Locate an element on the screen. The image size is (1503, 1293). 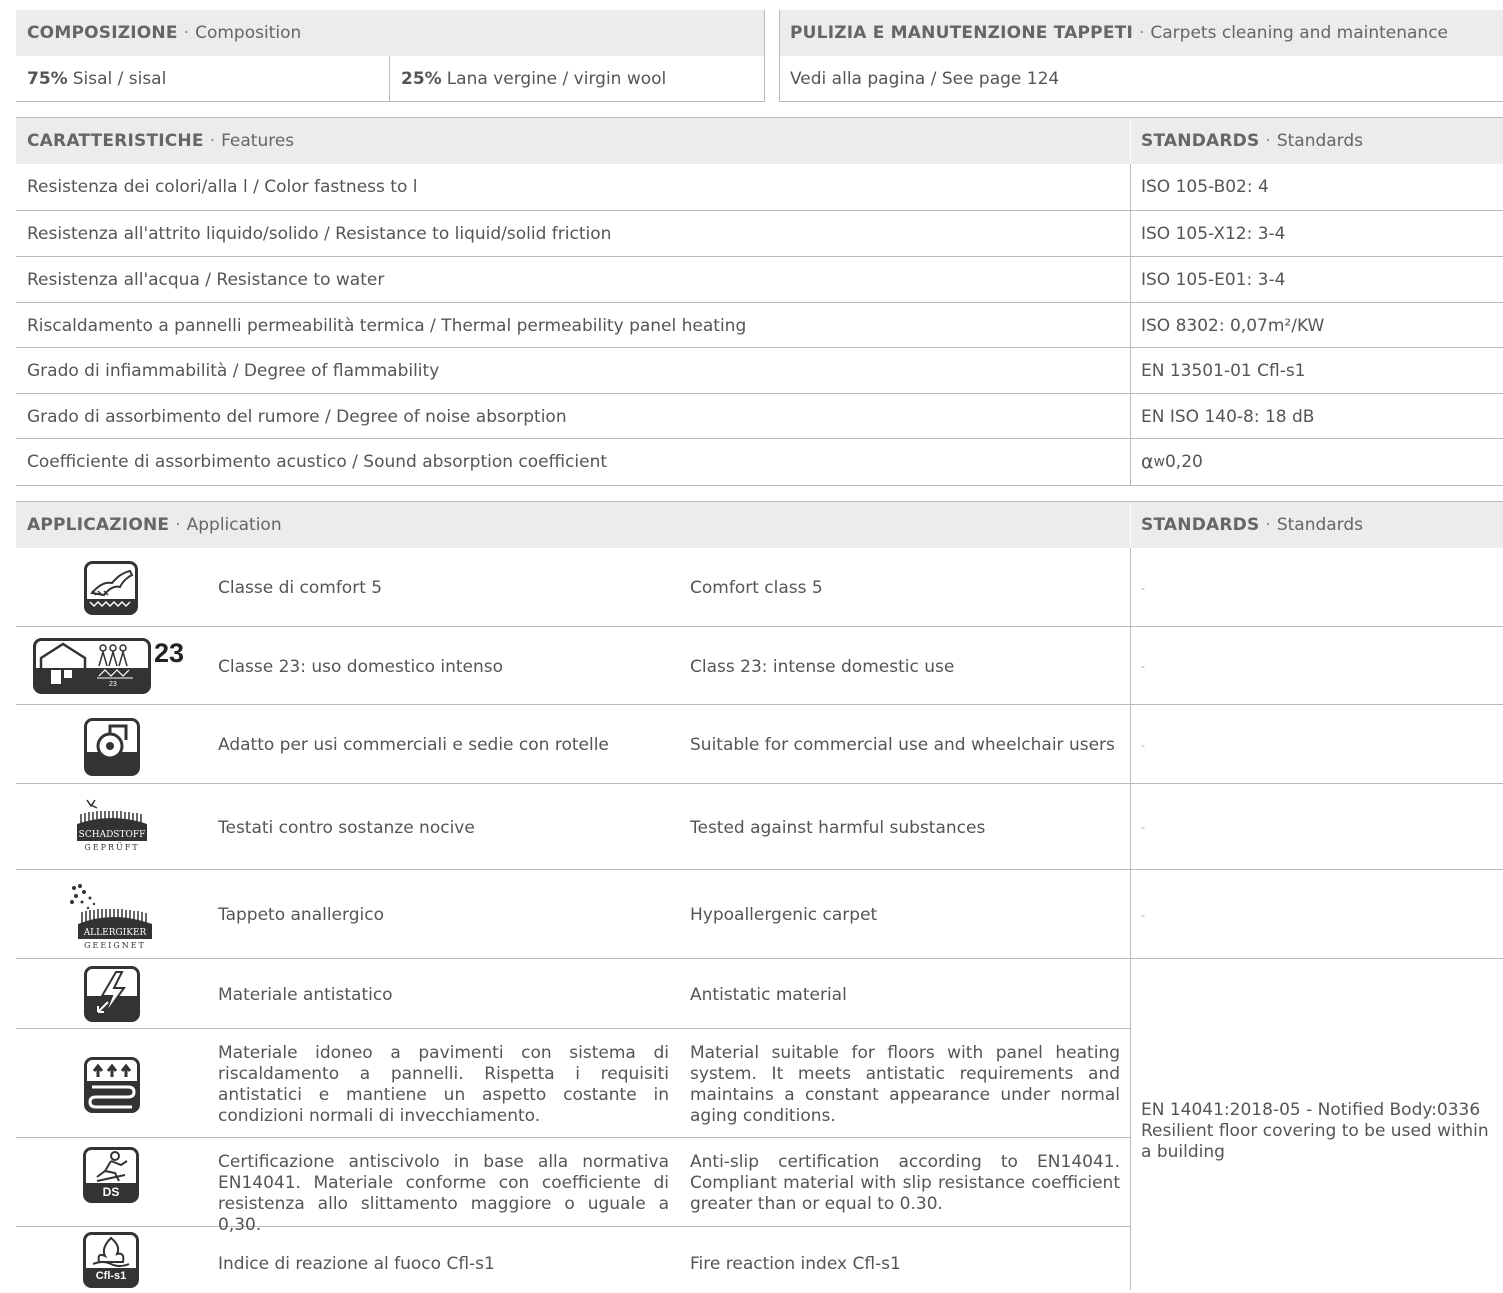
application-en: Fire reaction index Cfl-s1 is located at coordinates (795, 1264).